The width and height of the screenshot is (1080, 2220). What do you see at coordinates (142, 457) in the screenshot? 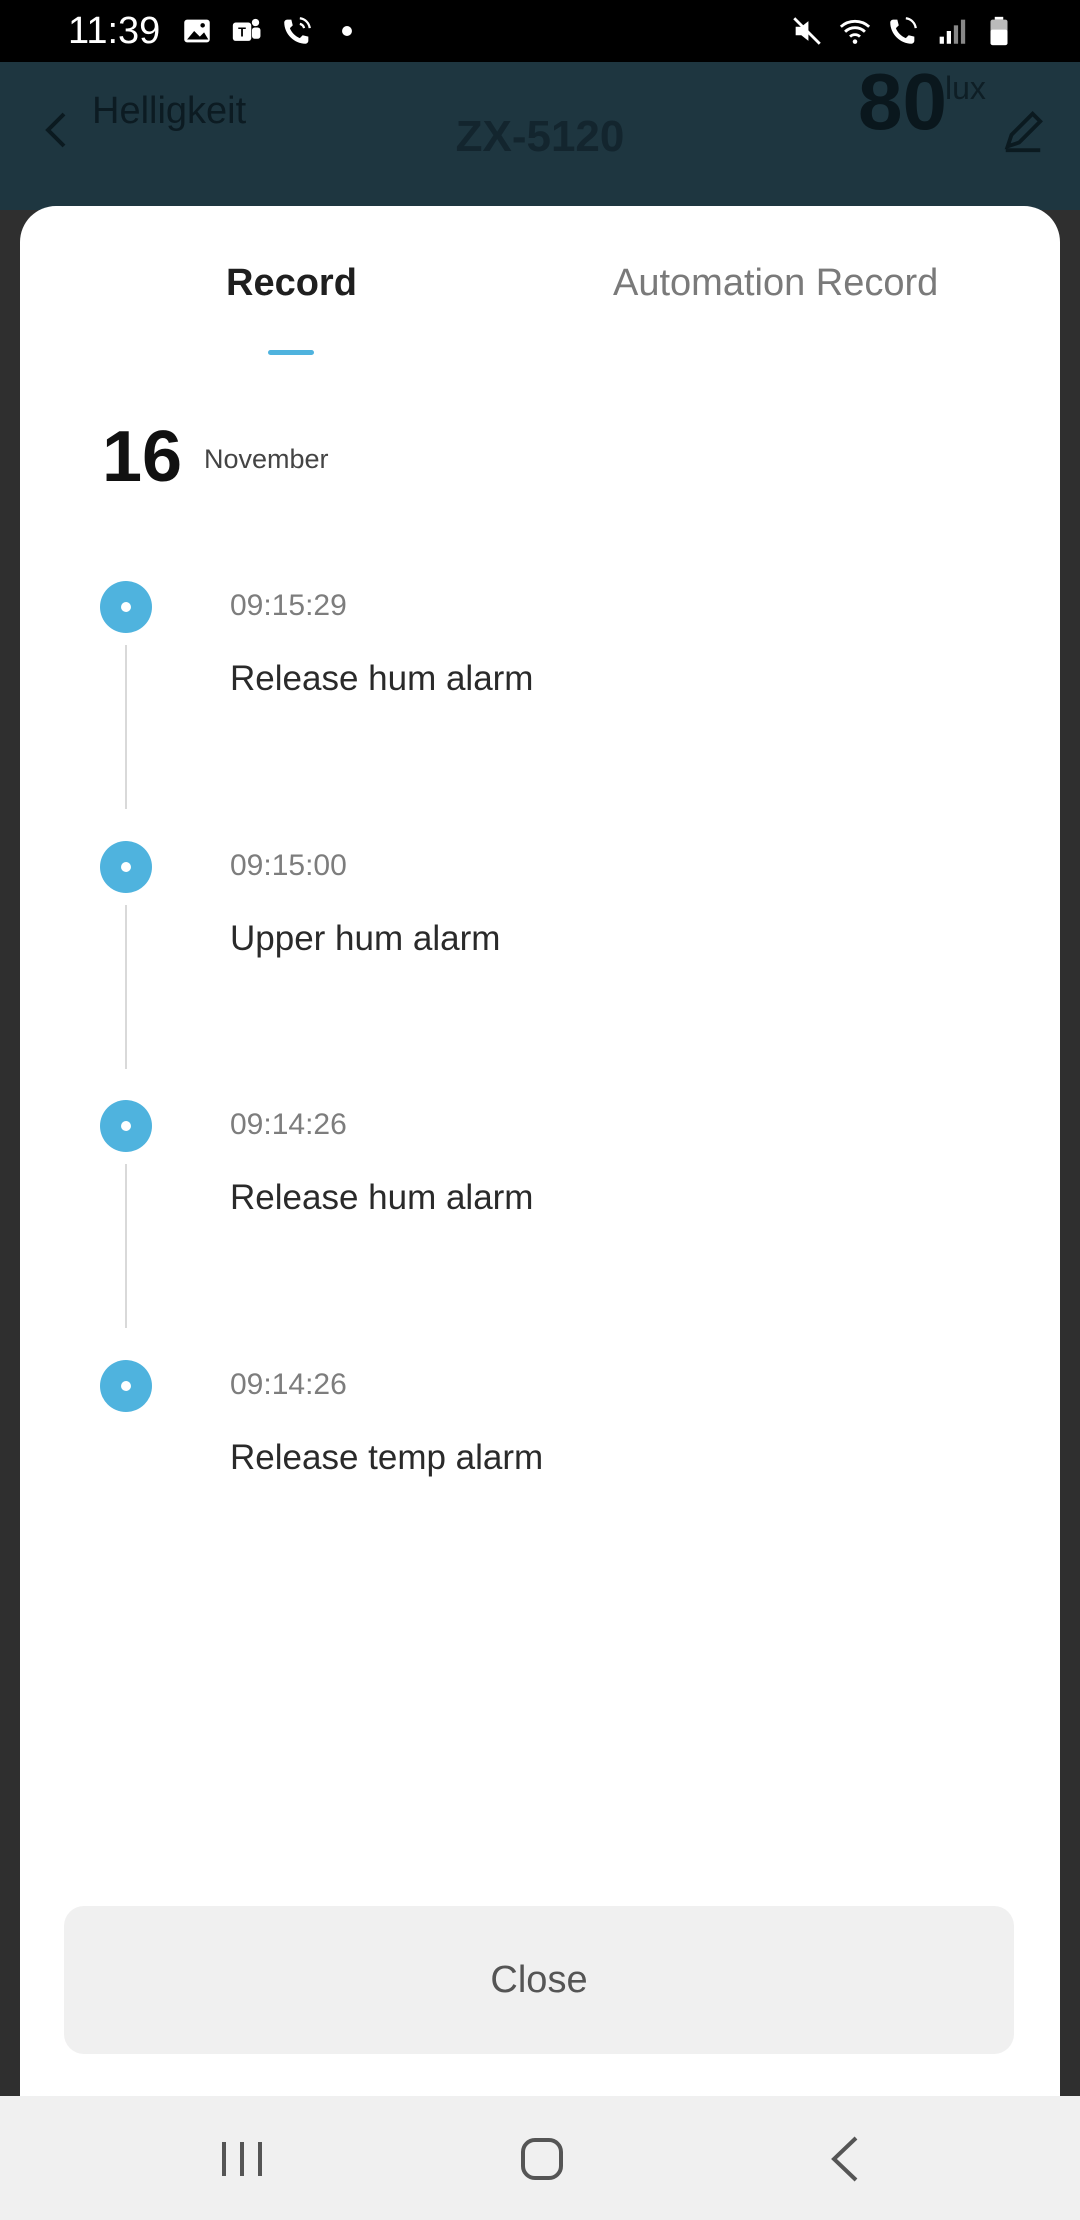
I see `date-day: 16` at bounding box center [142, 457].